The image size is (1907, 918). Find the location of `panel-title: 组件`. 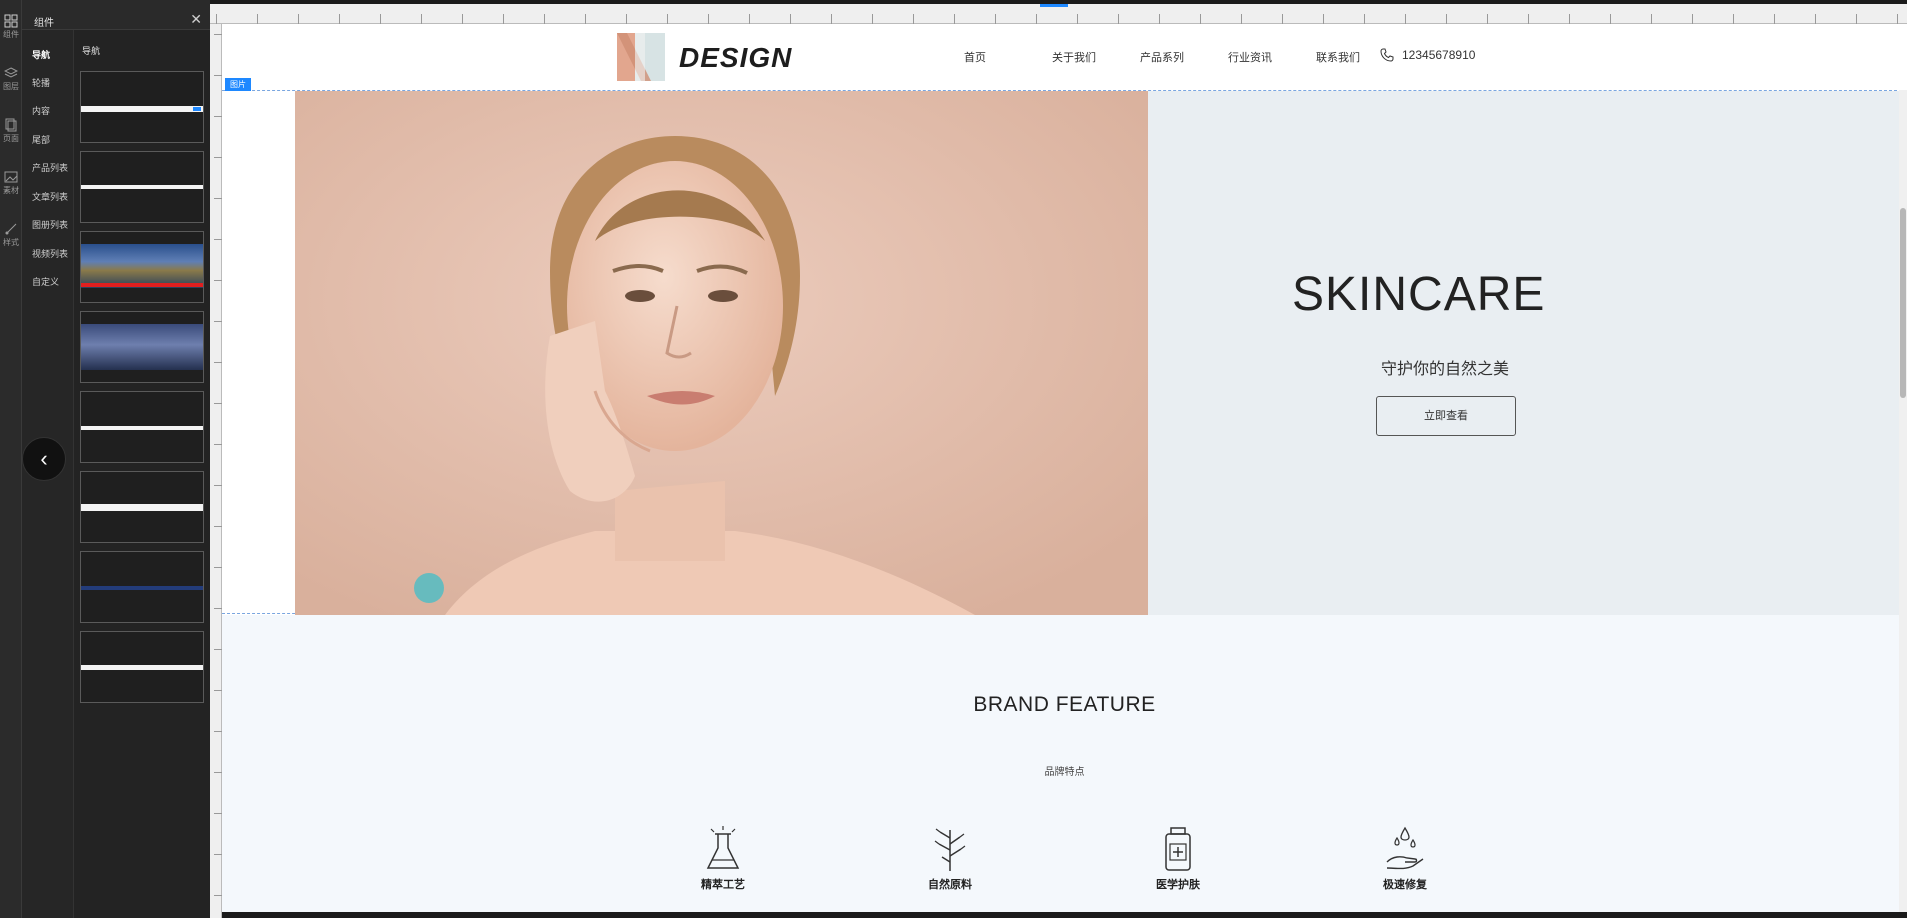

panel-title: 组件 is located at coordinates (44, 23).